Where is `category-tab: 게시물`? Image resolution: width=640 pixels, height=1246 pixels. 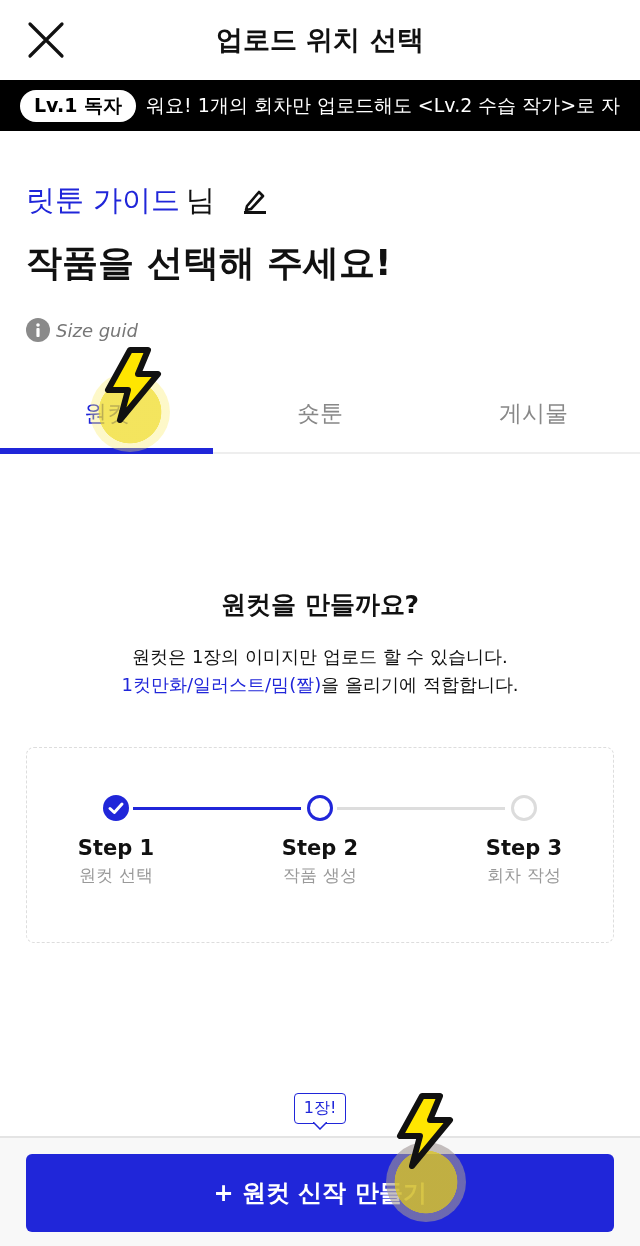 category-tab: 게시물 is located at coordinates (533, 416).